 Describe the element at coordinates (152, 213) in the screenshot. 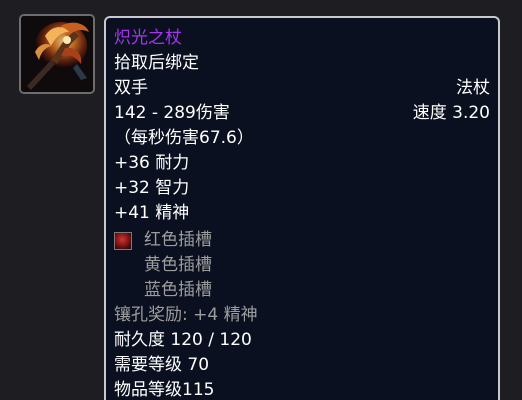

I see `stat-spirit: +41 精神` at that location.